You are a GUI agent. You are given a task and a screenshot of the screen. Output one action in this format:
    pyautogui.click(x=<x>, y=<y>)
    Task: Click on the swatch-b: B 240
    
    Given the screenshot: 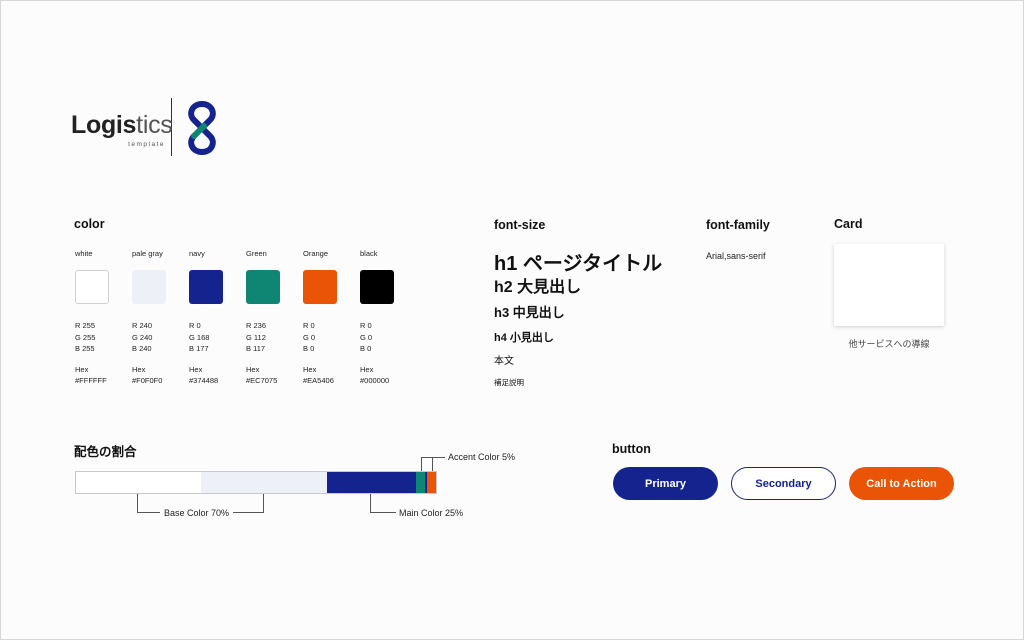 What is the action you would take?
    pyautogui.click(x=142, y=348)
    